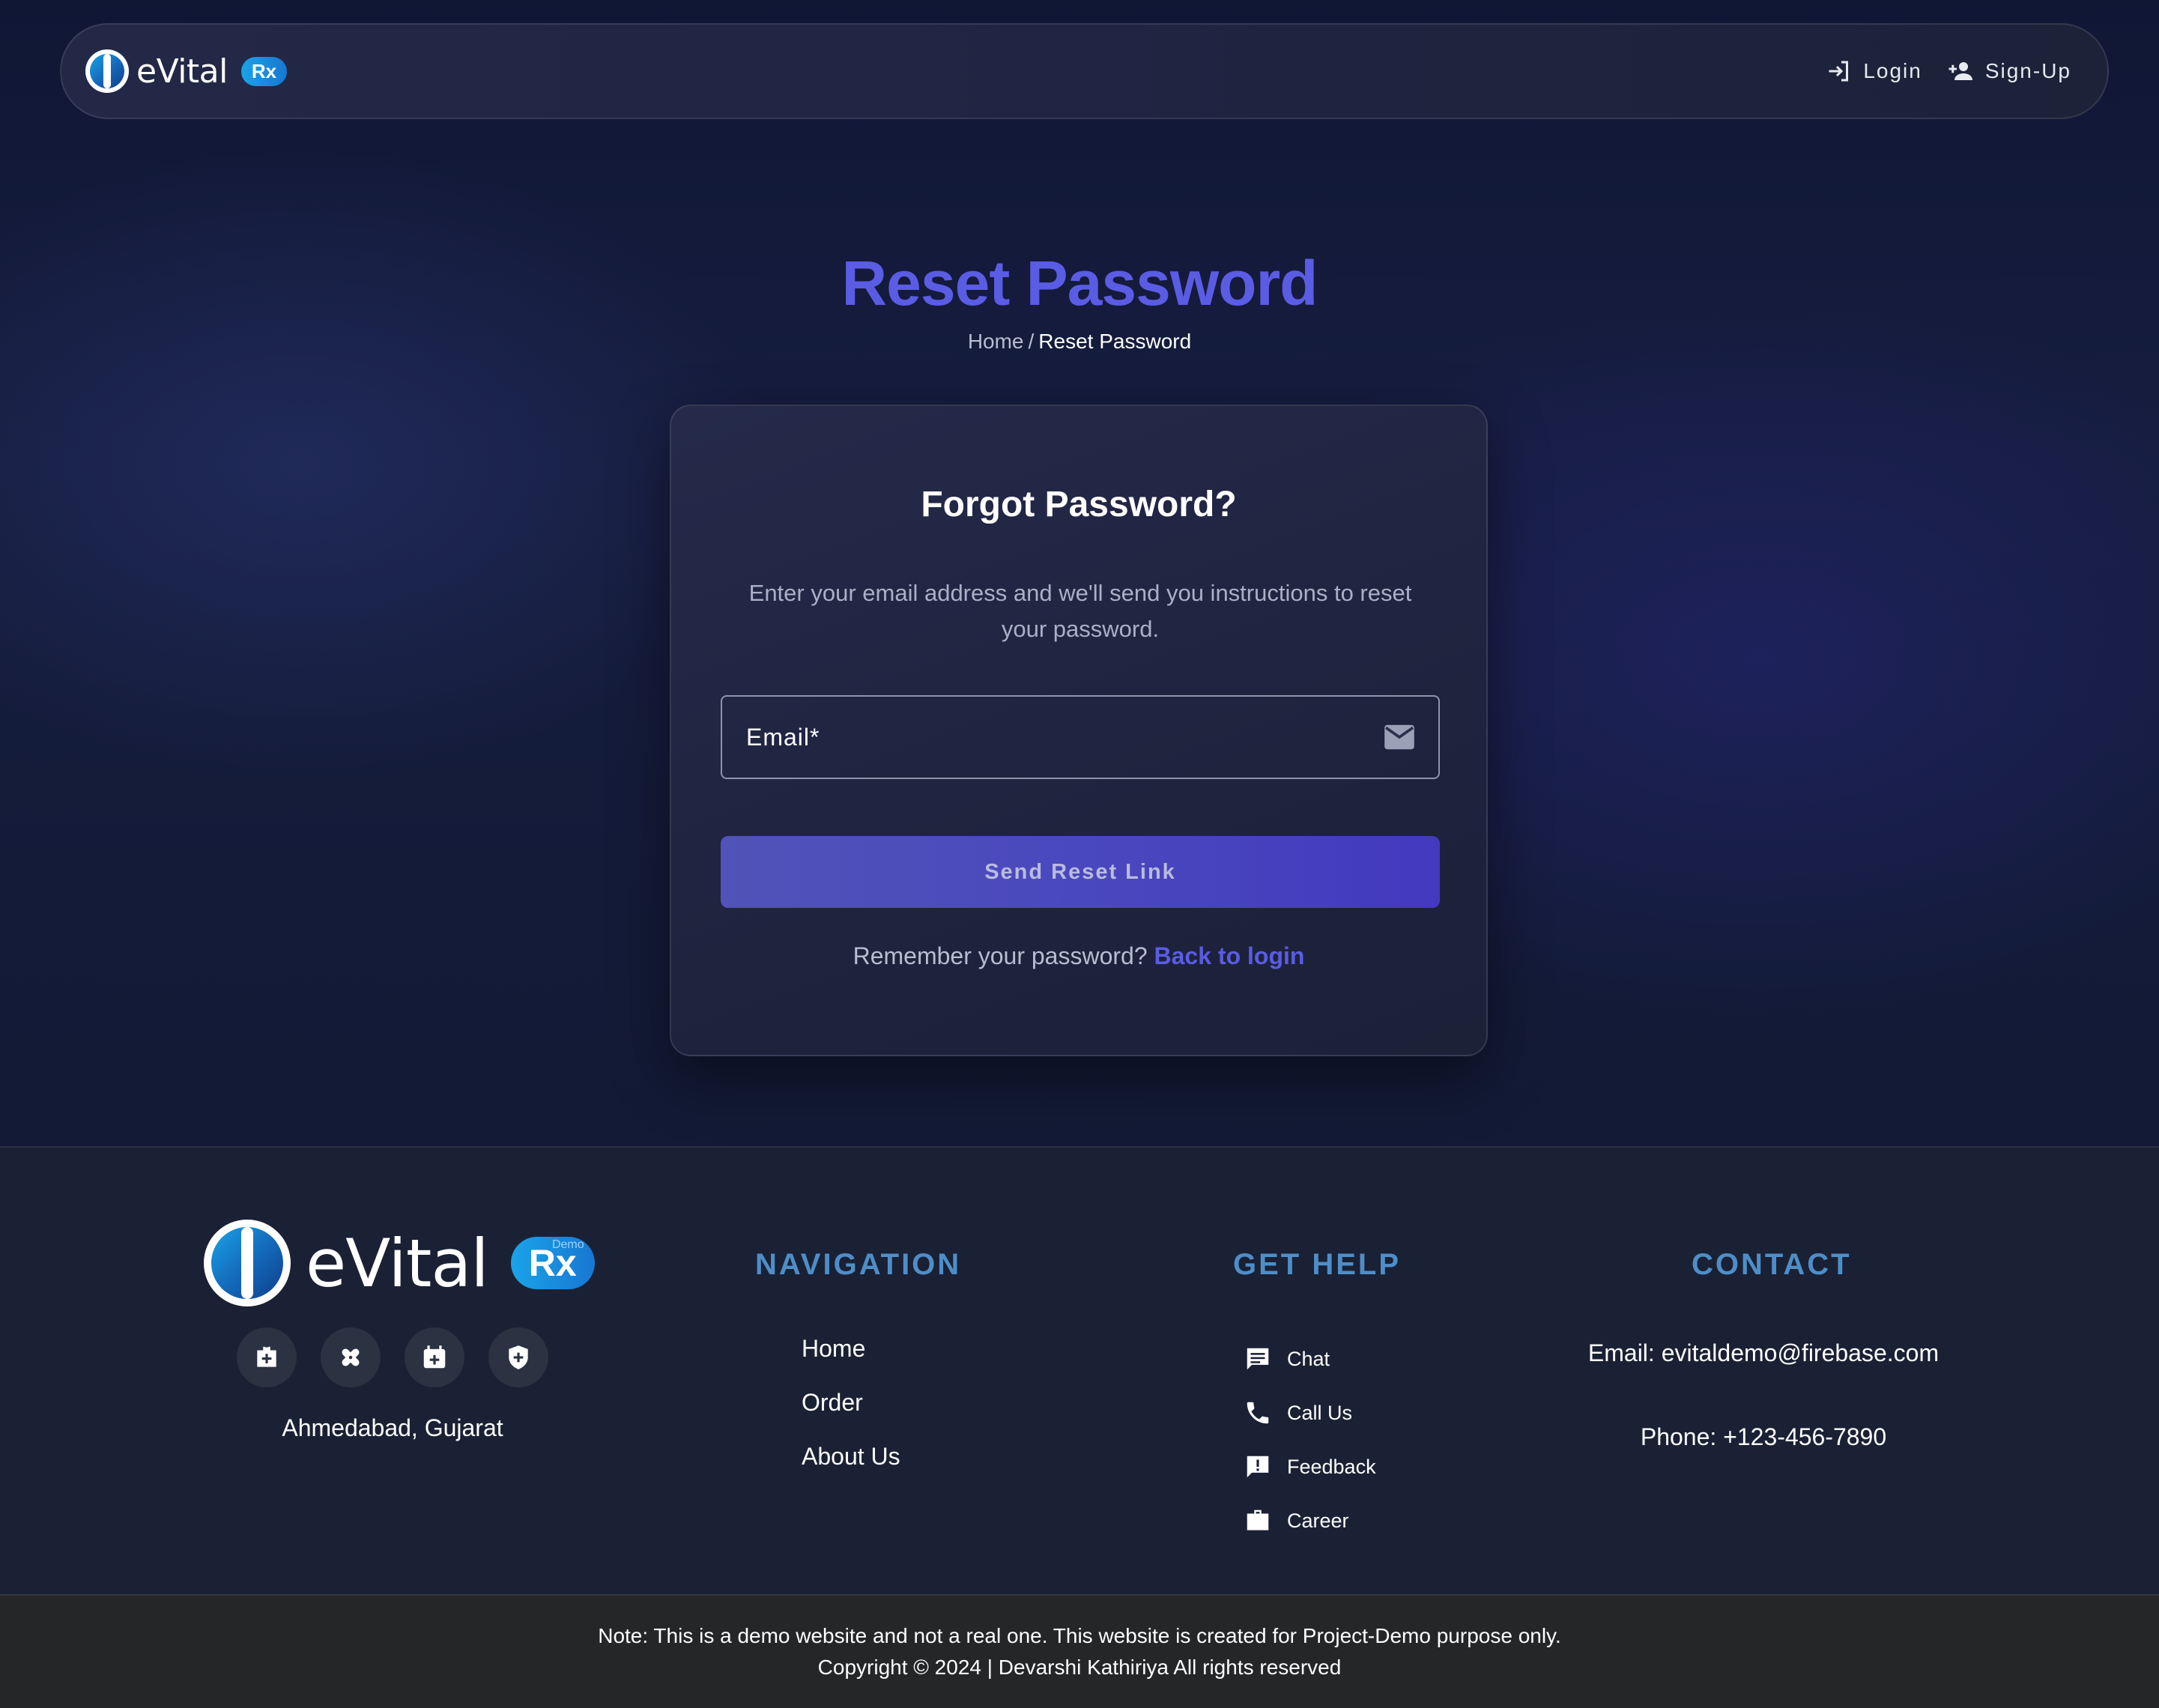 The height and width of the screenshot is (1708, 2159). I want to click on nav-actions: Login Sign-Up, so click(1949, 71).